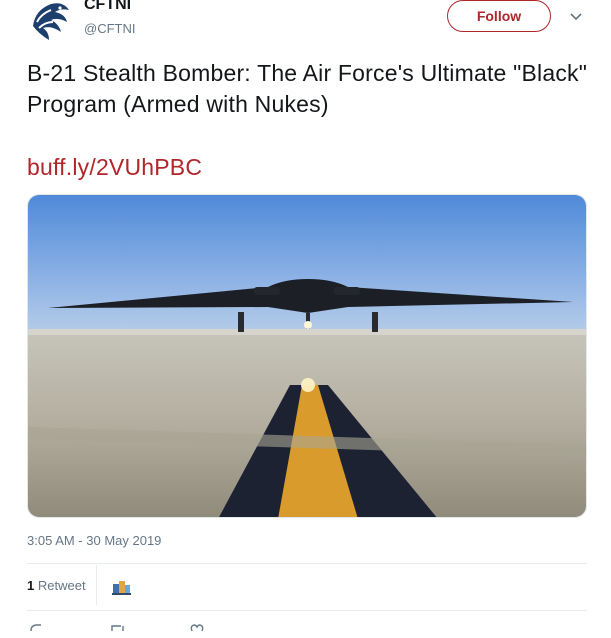  What do you see at coordinates (114, 167) in the screenshot?
I see `tweet-link: buff.ly/2VUhPBC` at bounding box center [114, 167].